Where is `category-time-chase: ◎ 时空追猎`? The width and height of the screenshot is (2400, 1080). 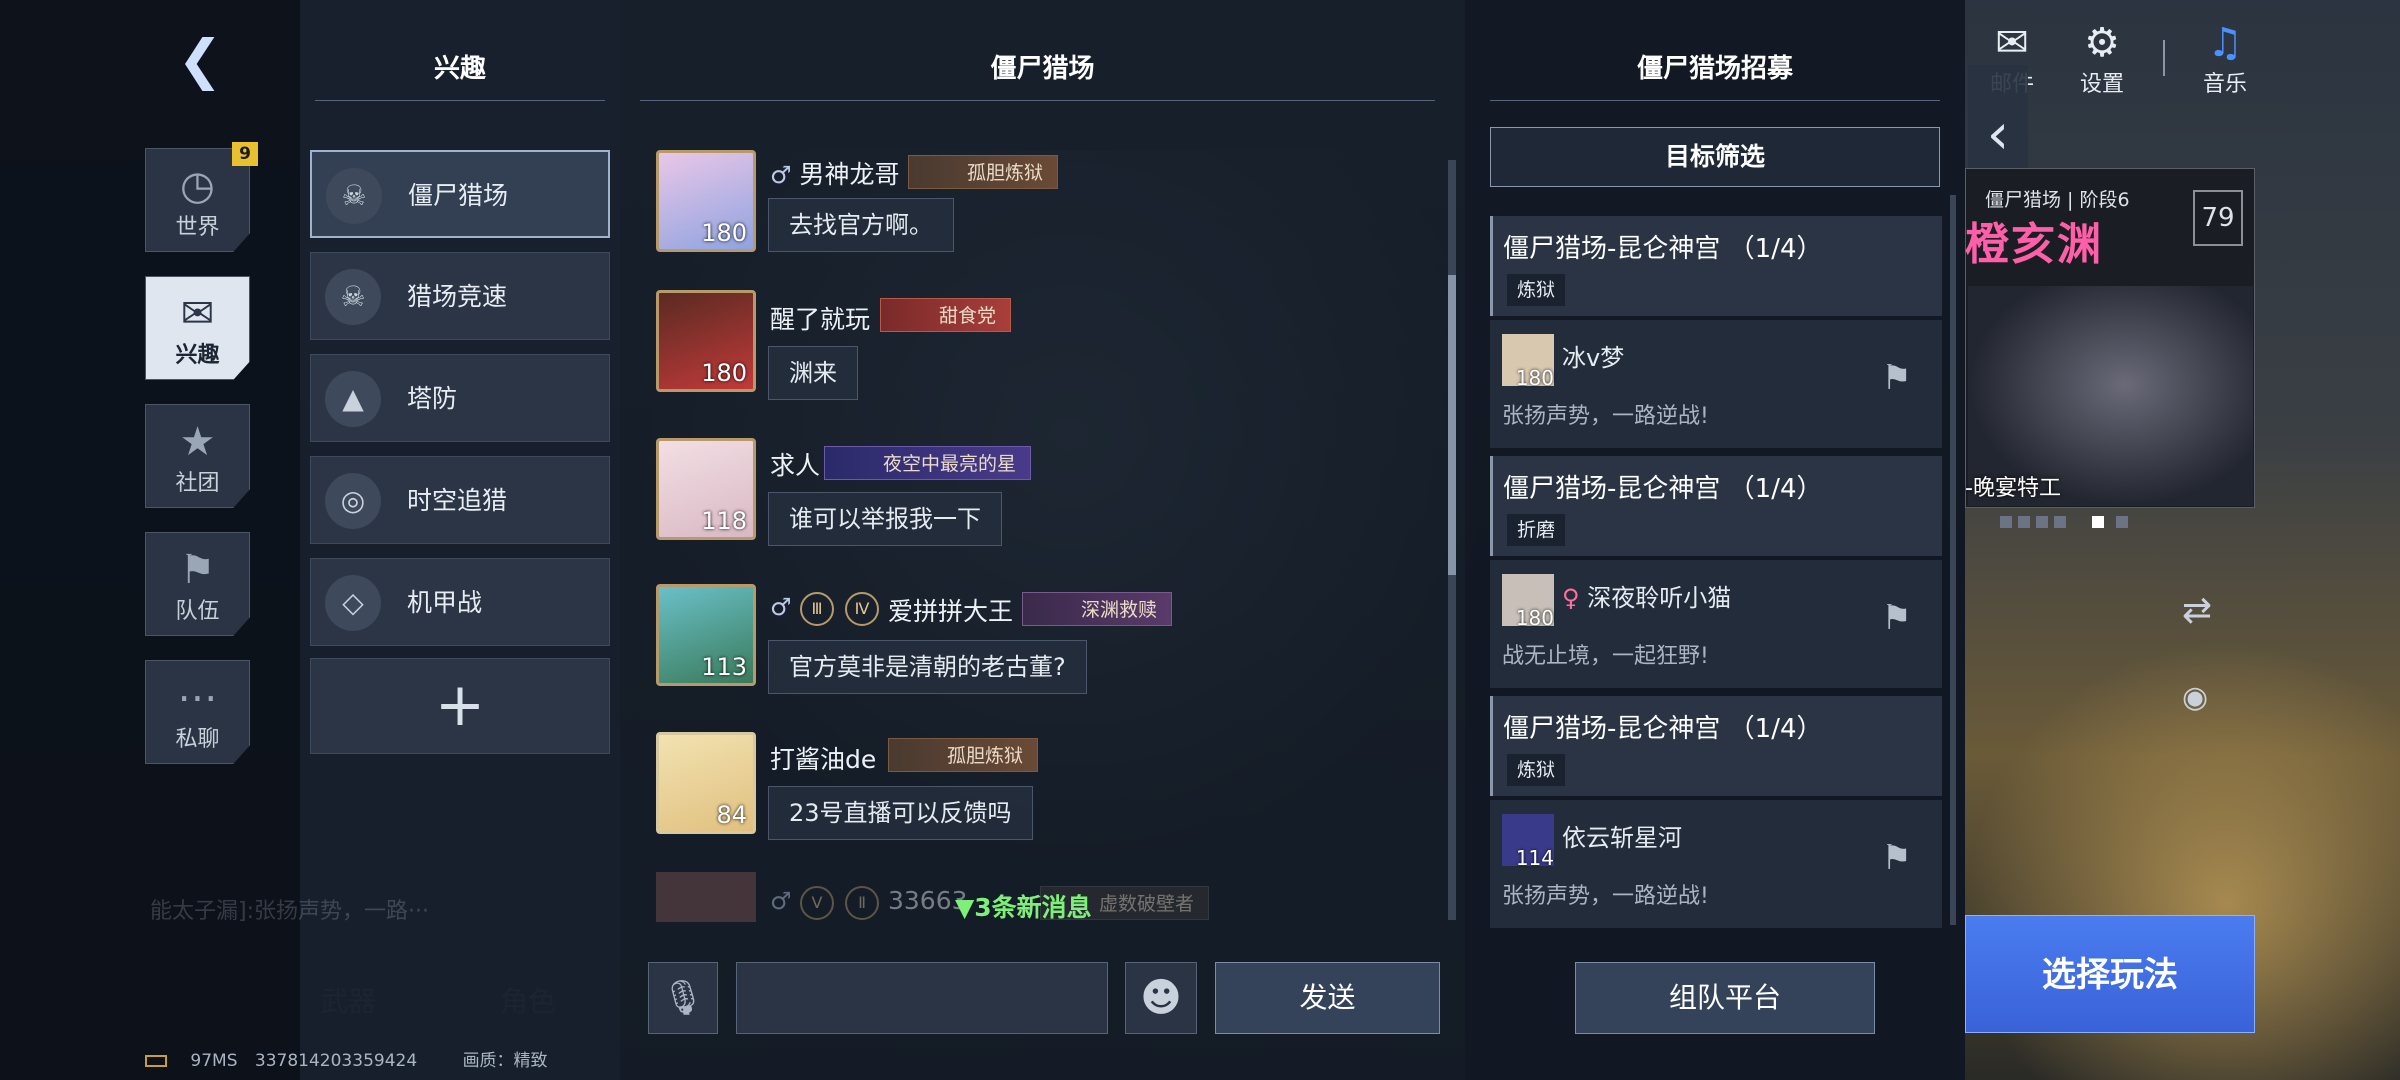
category-time-chase: ◎ 时空追猎 is located at coordinates (460, 500).